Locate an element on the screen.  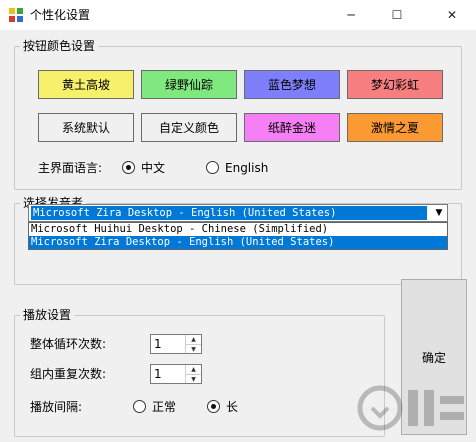
confirm-button-label: 确定 is located at coordinates (433, 357).